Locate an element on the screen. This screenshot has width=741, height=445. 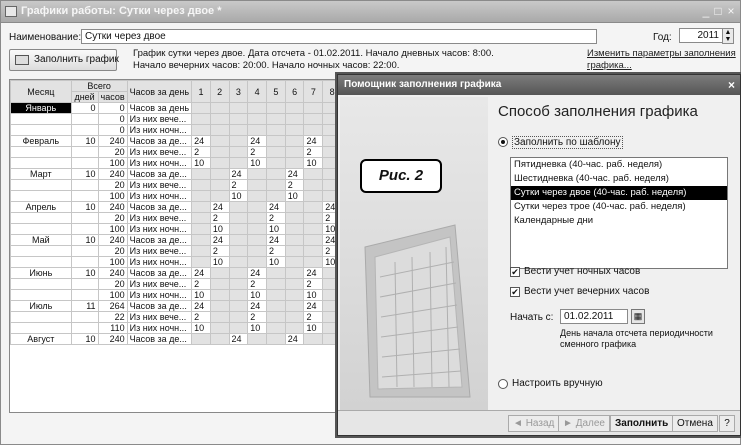
hours-cell: 0 is located at coordinates (112, 119).